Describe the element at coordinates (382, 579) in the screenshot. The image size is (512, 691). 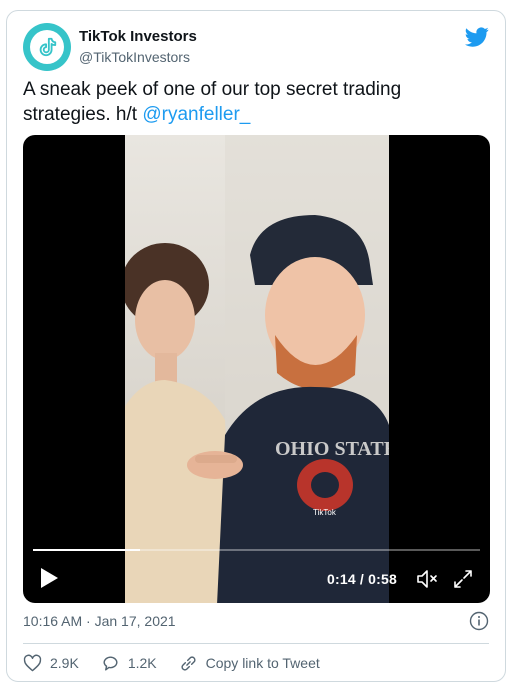
I see `duration: 0:58` at that location.